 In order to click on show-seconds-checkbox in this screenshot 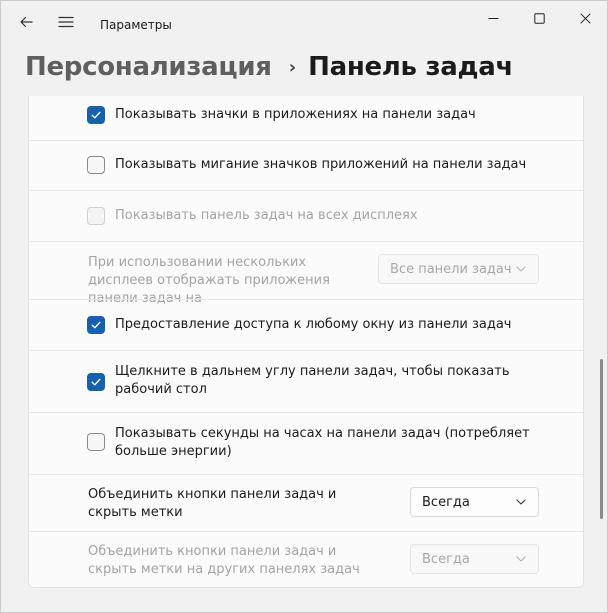, I will do `click(96, 442)`.